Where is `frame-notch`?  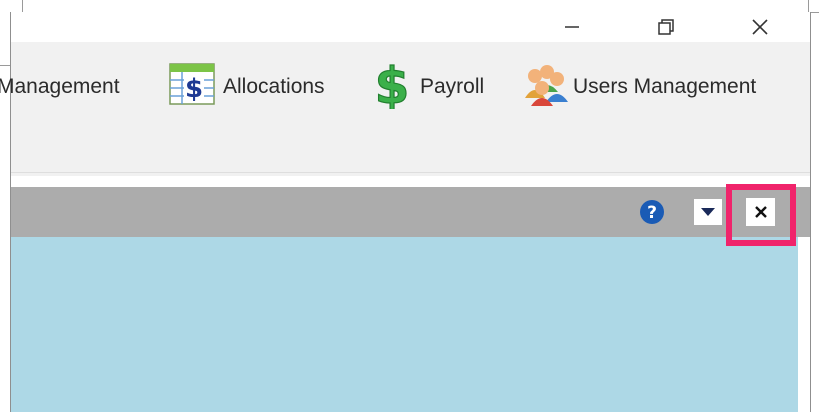
frame-notch is located at coordinates (16, 6).